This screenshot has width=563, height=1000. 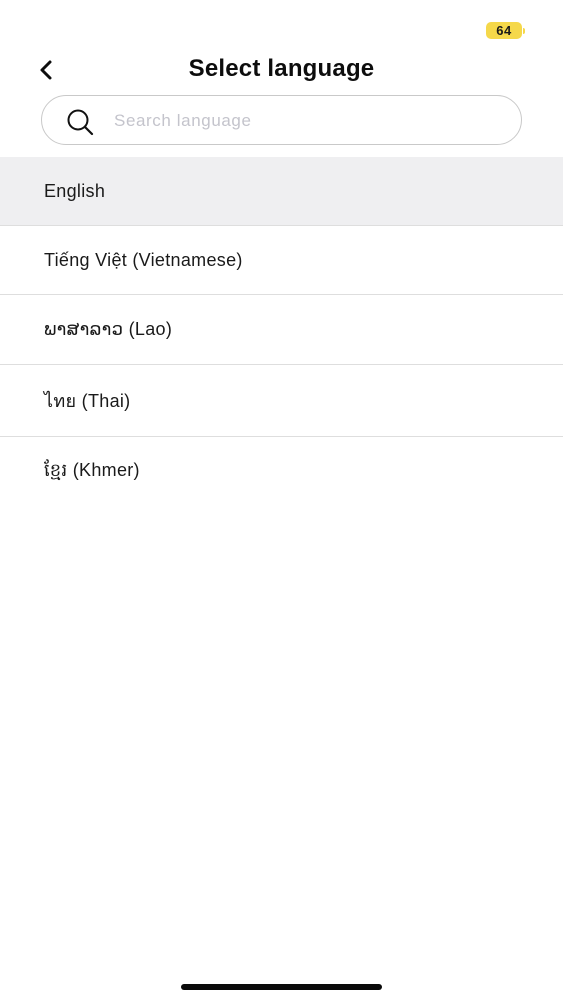 I want to click on language-item-thai: ไทย (Thai), so click(x=281, y=401).